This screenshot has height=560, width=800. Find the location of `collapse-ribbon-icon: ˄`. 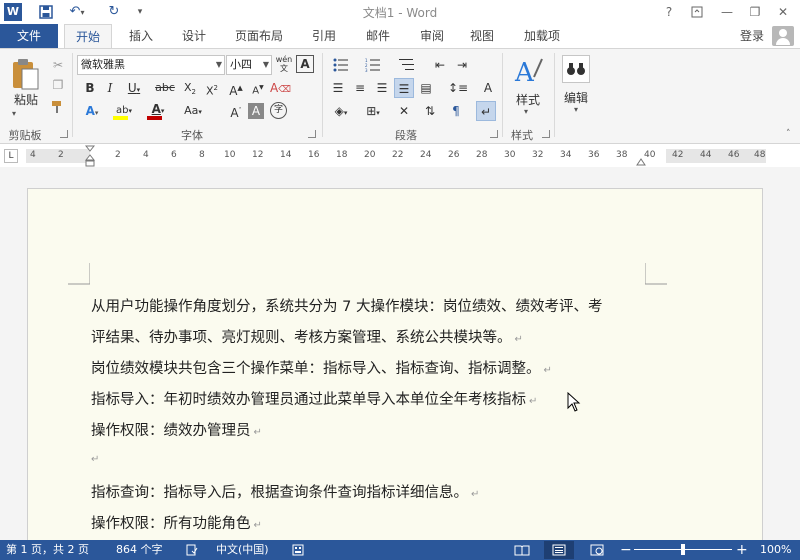

collapse-ribbon-icon: ˄ is located at coordinates (788, 134).